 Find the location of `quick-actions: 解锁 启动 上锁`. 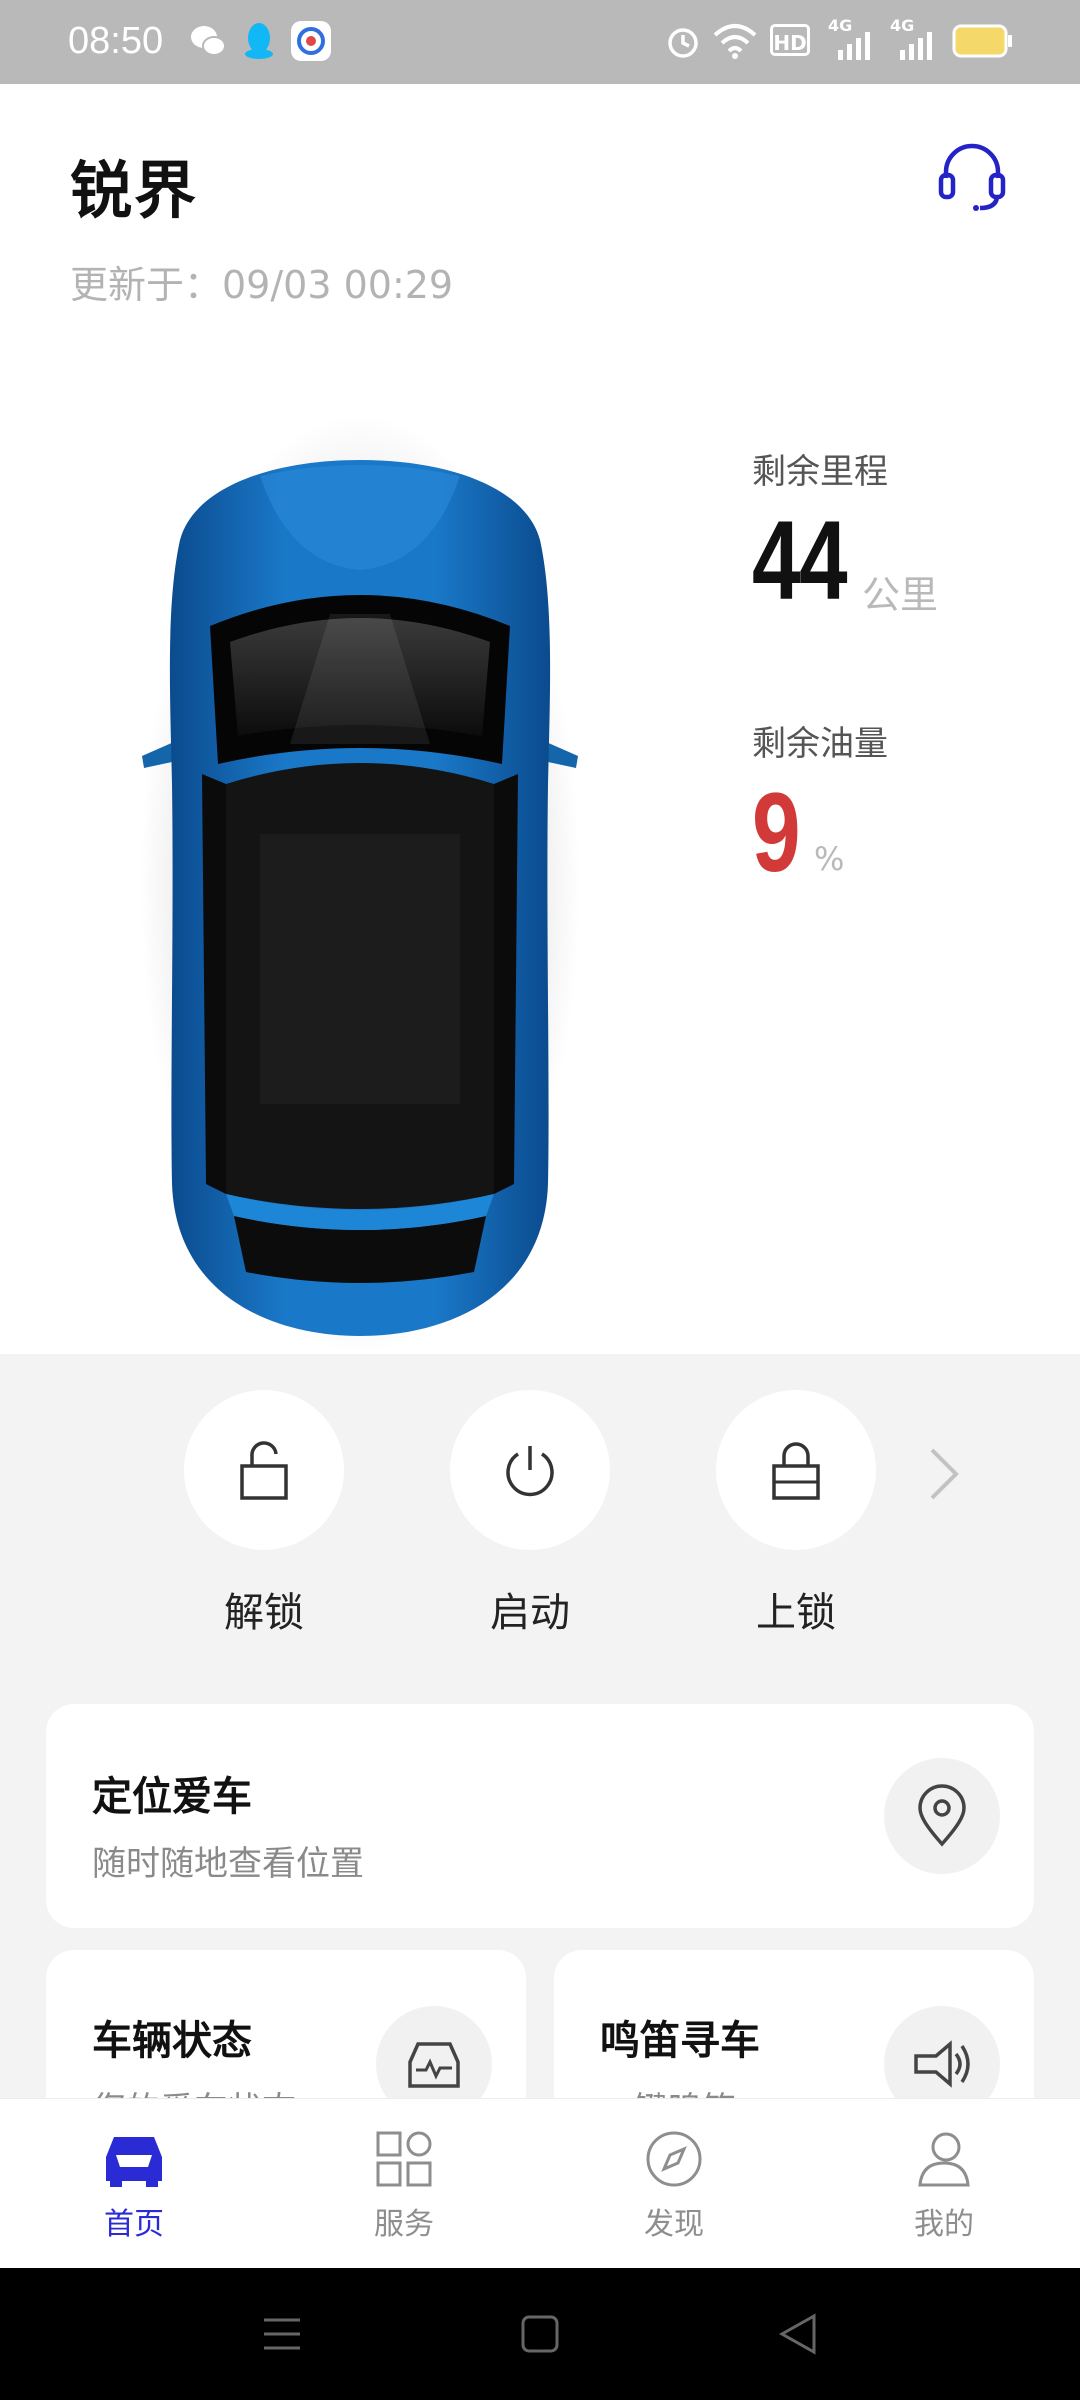

quick-actions: 解锁 启动 上锁 is located at coordinates (540, 1519).